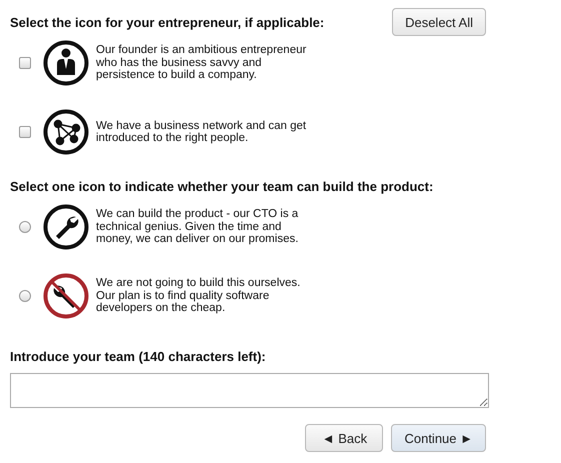  What do you see at coordinates (198, 227) in the screenshot?
I see `option-description: We can build the product - our CTO is a technical genius. Given the time and money, we can deliver on our promises.` at bounding box center [198, 227].